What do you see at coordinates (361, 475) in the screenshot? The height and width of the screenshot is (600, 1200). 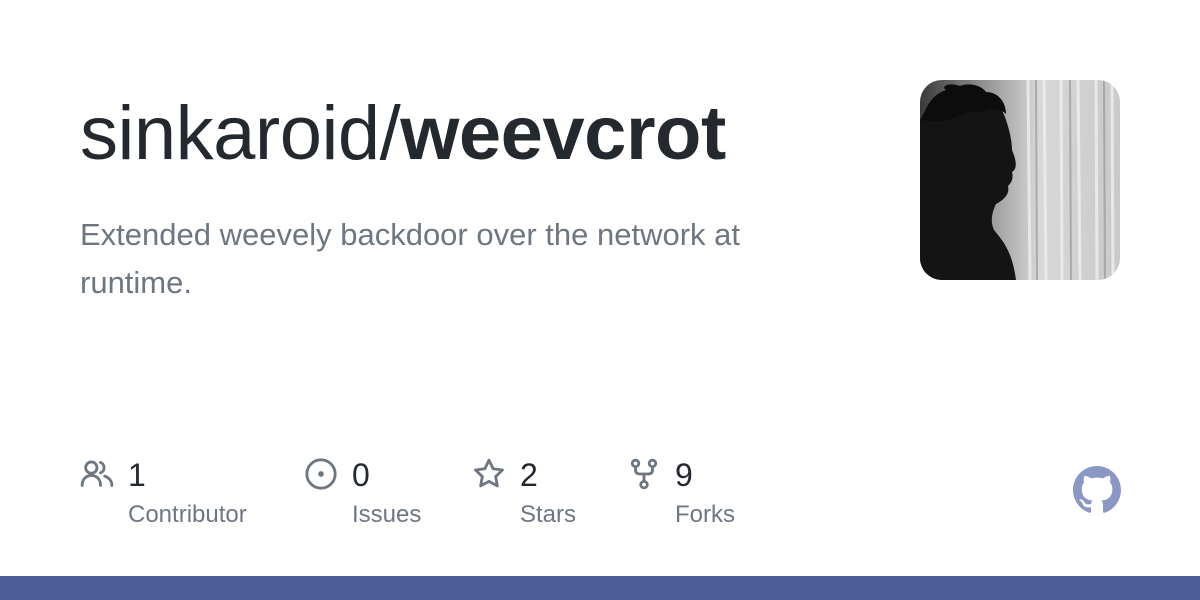 I see `issues-count: 0` at bounding box center [361, 475].